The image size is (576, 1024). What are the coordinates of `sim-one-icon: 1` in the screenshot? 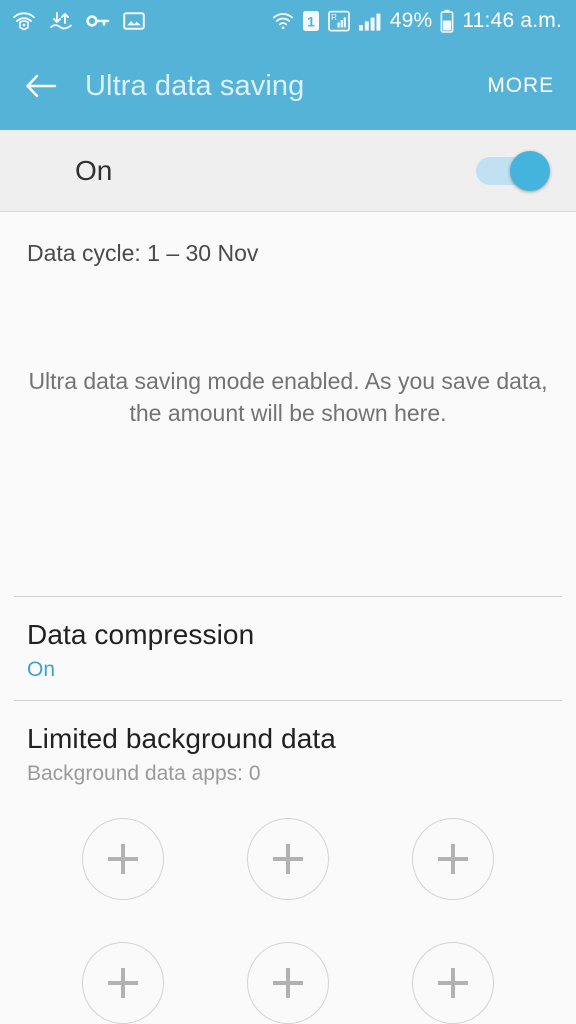 It's located at (311, 21).